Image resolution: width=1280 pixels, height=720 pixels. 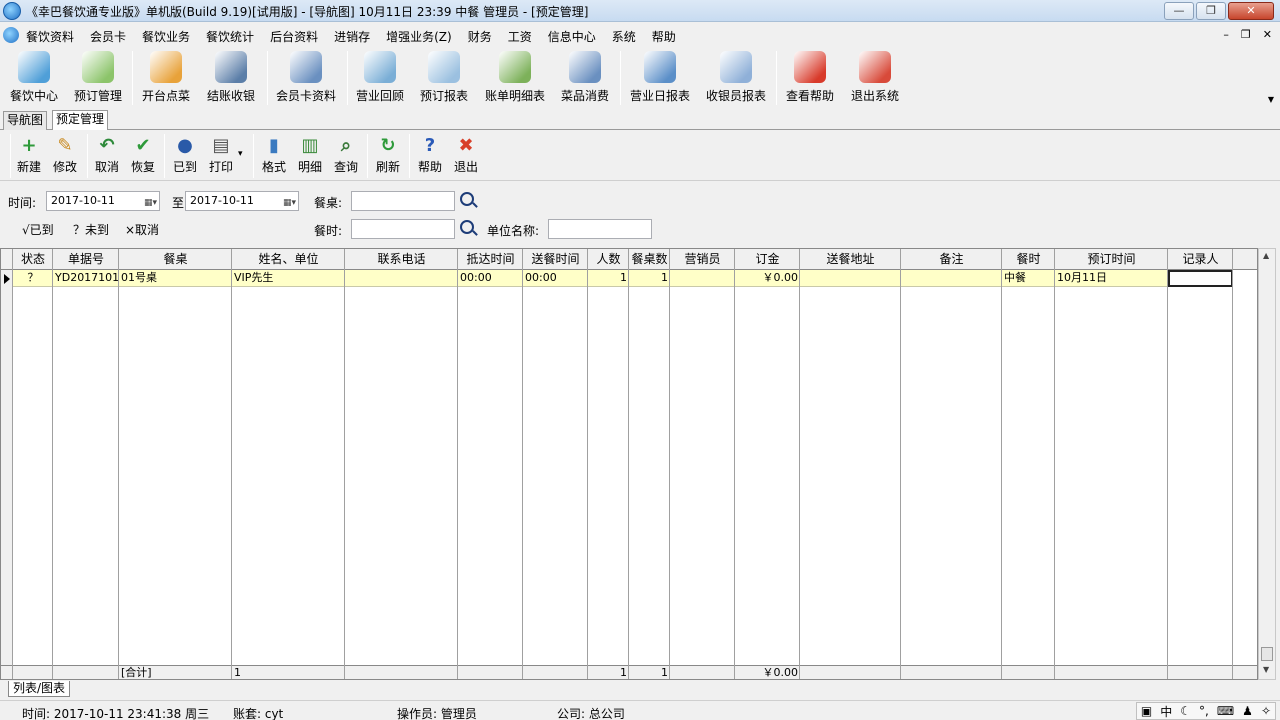 What do you see at coordinates (86, 259) in the screenshot?
I see `column-header: 单据号` at bounding box center [86, 259].